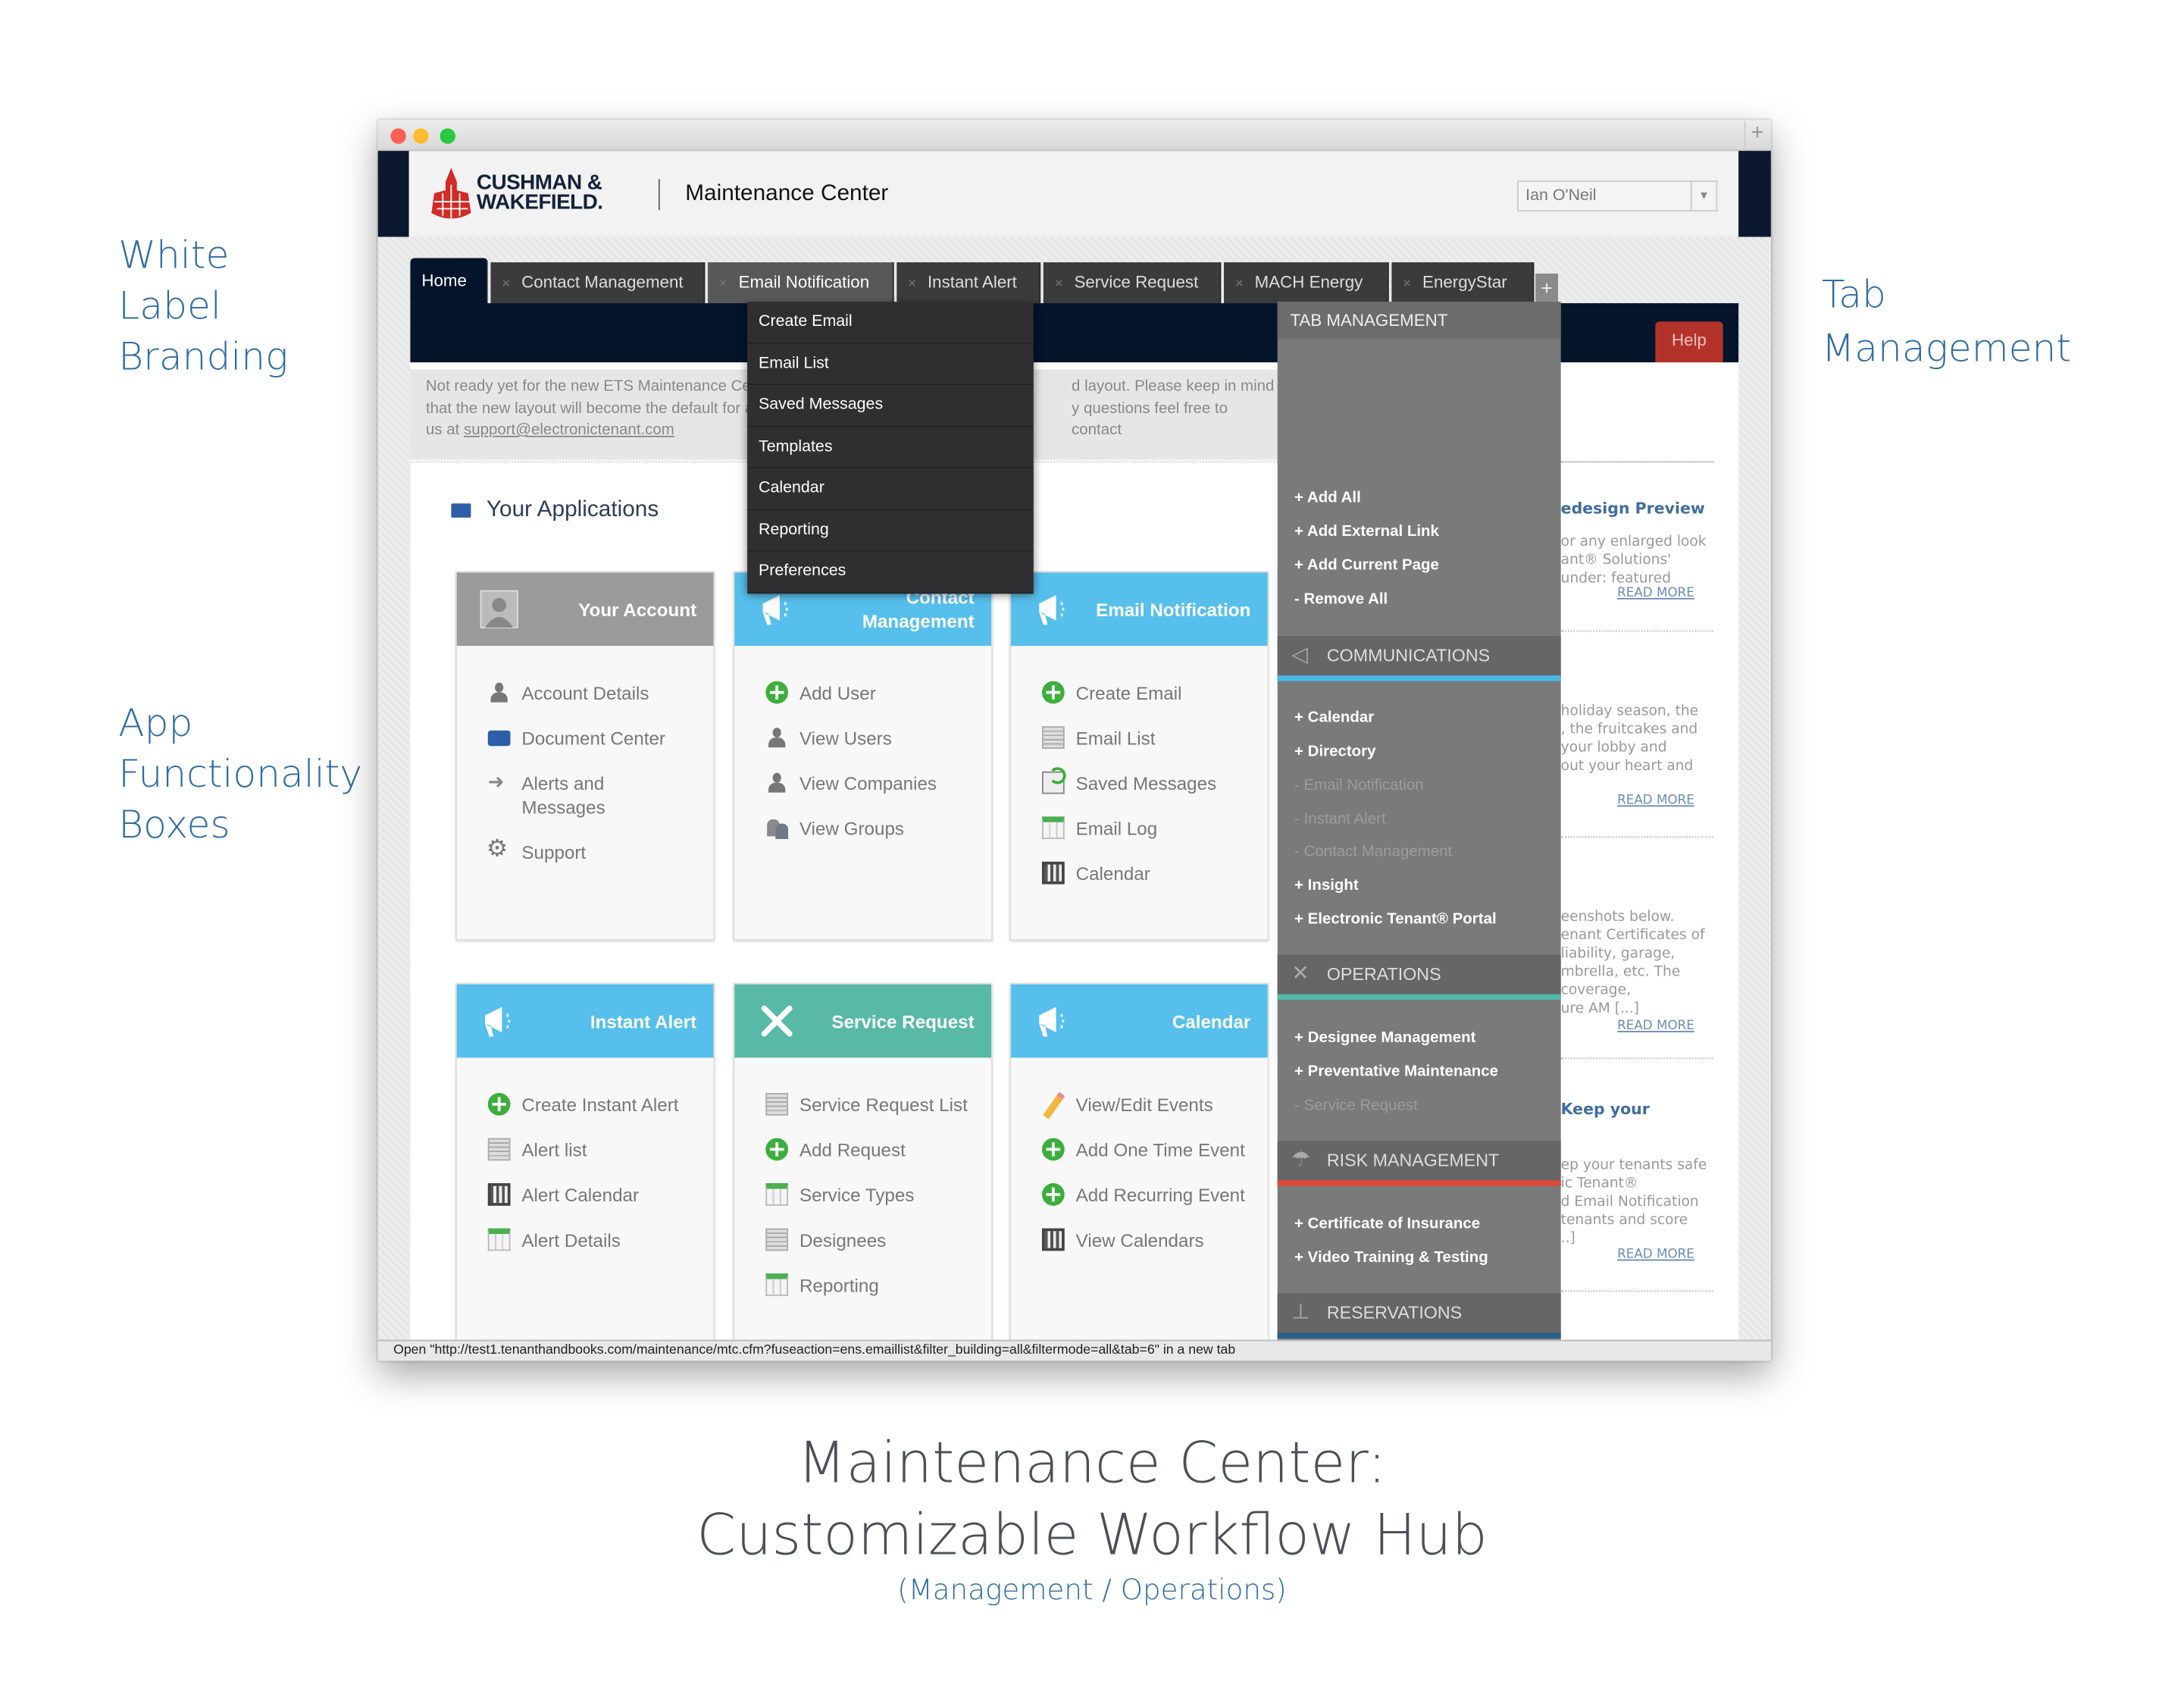 The height and width of the screenshot is (1691, 2184). What do you see at coordinates (1155, 1105) in the screenshot?
I see `app-link-view-edit-events: View/Edit Events` at bounding box center [1155, 1105].